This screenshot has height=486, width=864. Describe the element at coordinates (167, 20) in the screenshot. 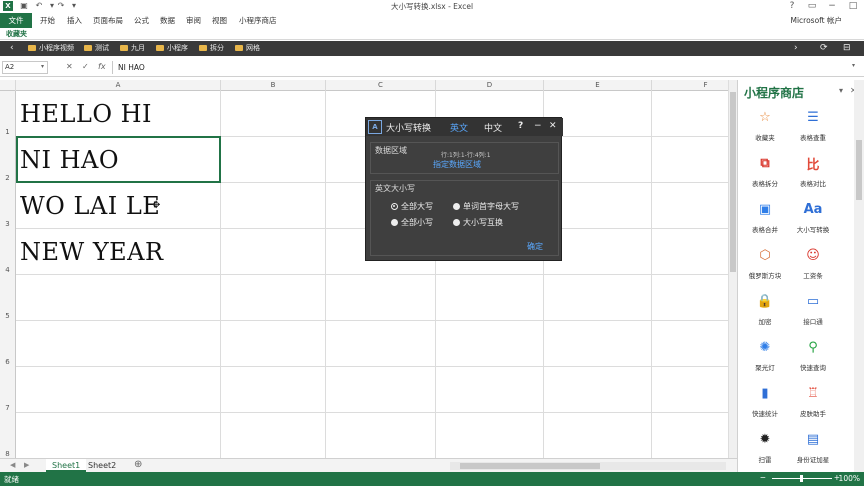

I see `tab-data: 数据` at that location.